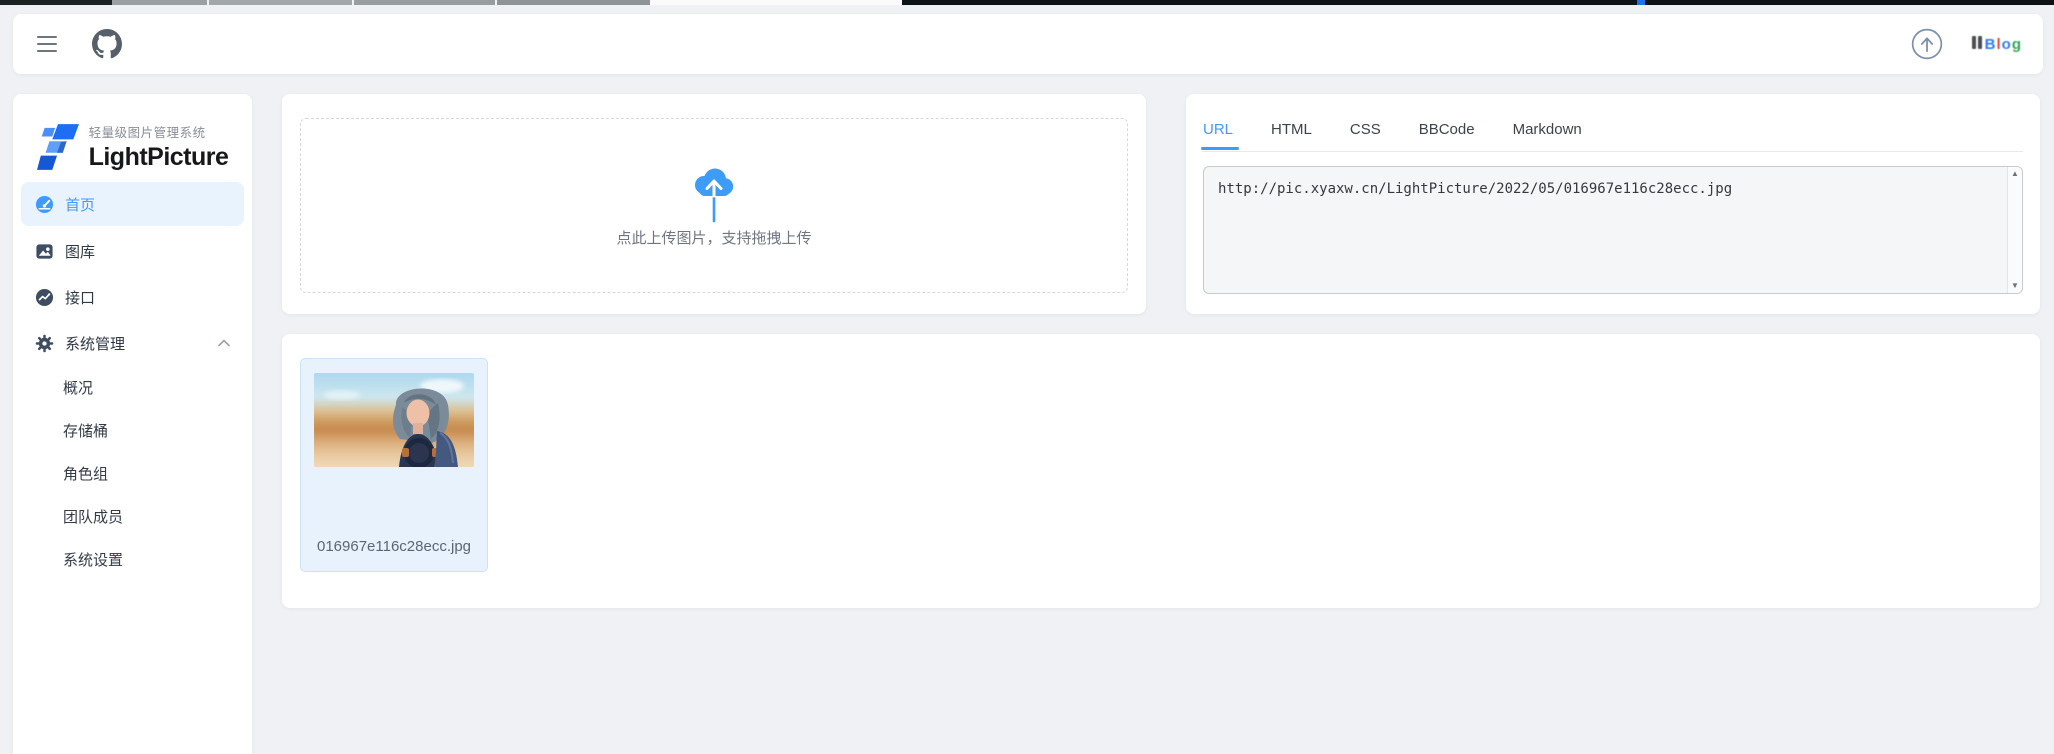  What do you see at coordinates (44, 204) in the screenshot?
I see `dashboard-icon` at bounding box center [44, 204].